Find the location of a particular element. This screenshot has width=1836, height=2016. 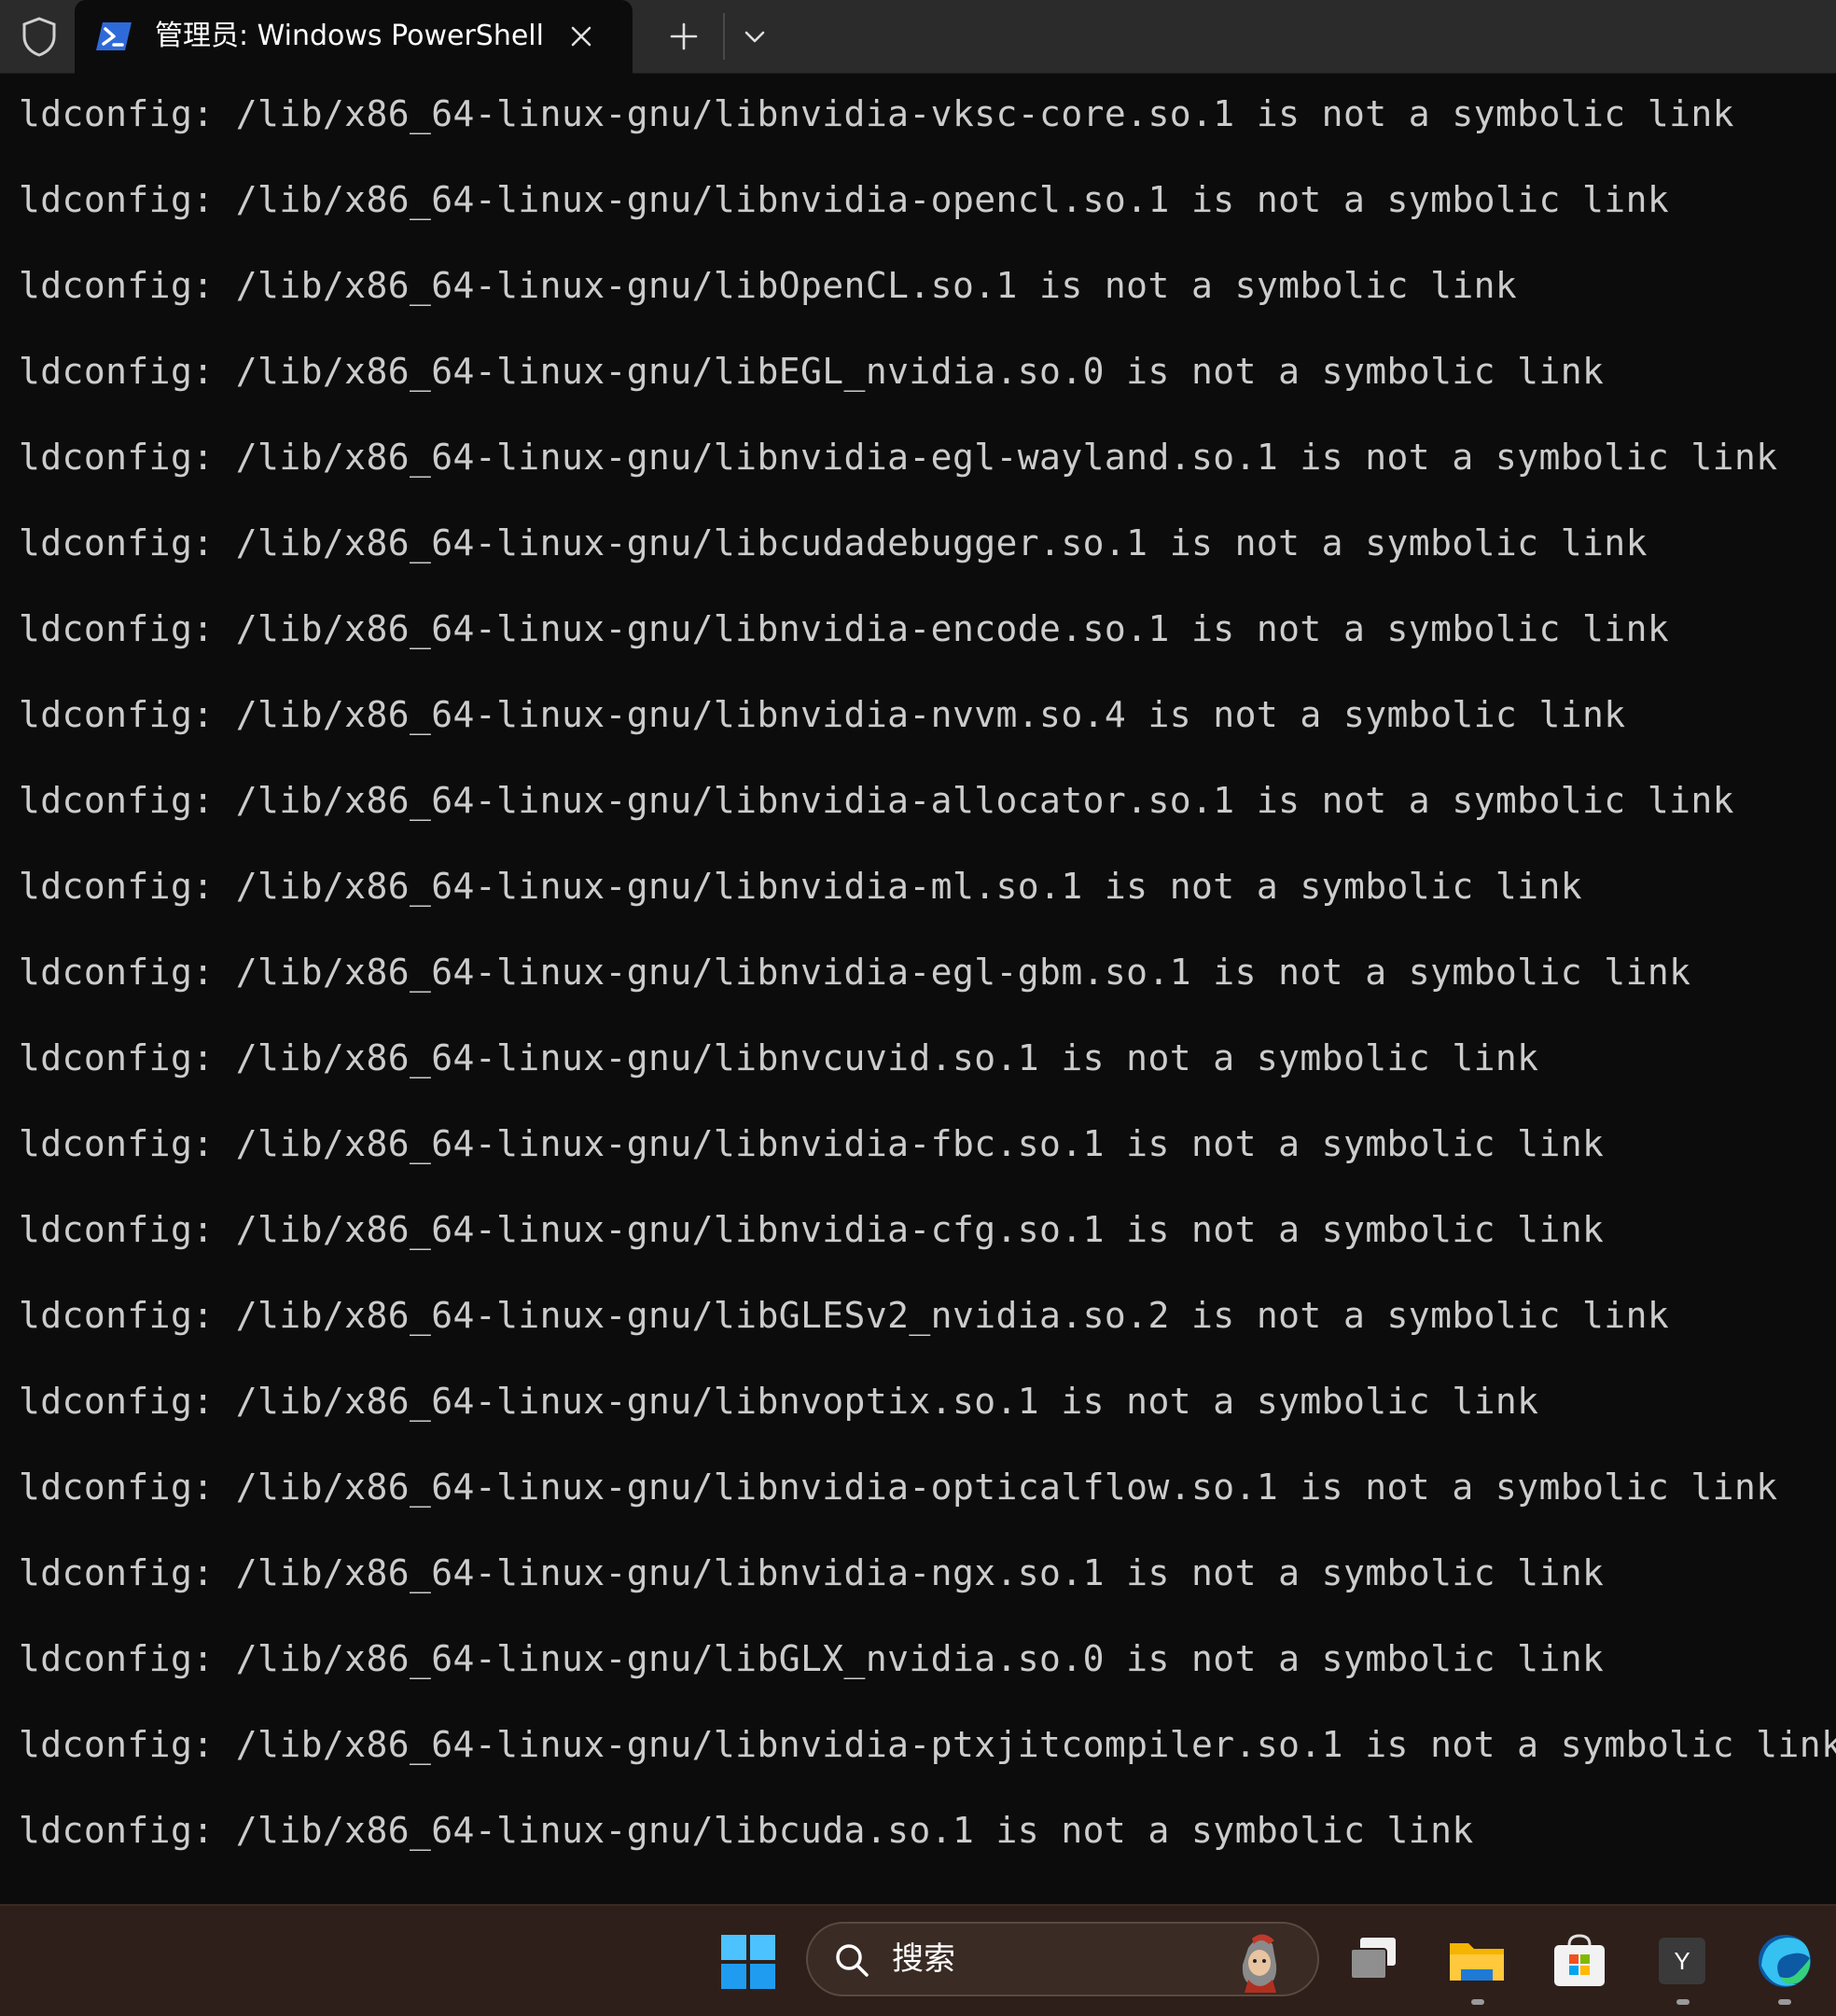

taskbar: 搜索 Y is located at coordinates (918, 1960).